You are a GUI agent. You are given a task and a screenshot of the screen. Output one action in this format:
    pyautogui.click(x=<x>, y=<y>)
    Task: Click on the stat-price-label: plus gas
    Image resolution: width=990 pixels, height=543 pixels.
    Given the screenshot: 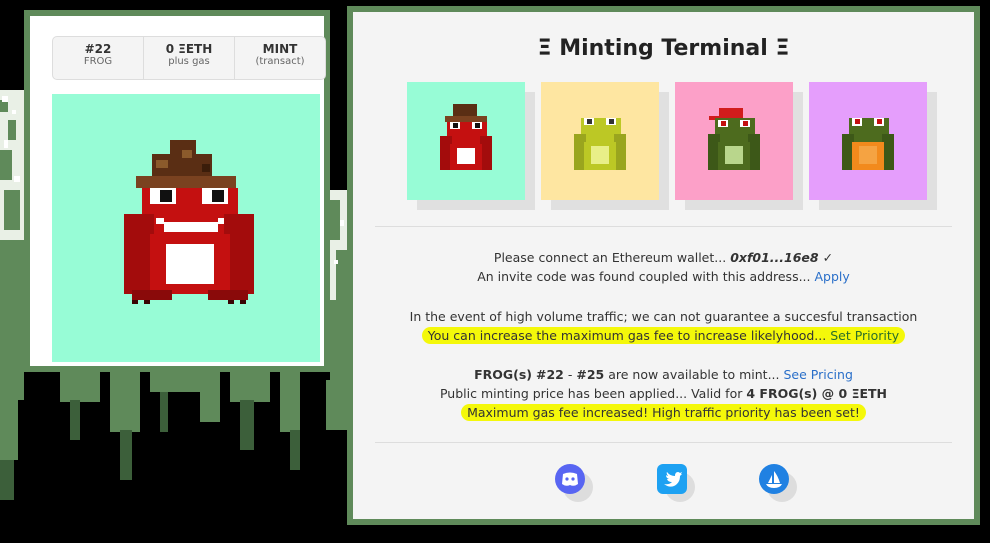 What is the action you would take?
    pyautogui.click(x=189, y=61)
    